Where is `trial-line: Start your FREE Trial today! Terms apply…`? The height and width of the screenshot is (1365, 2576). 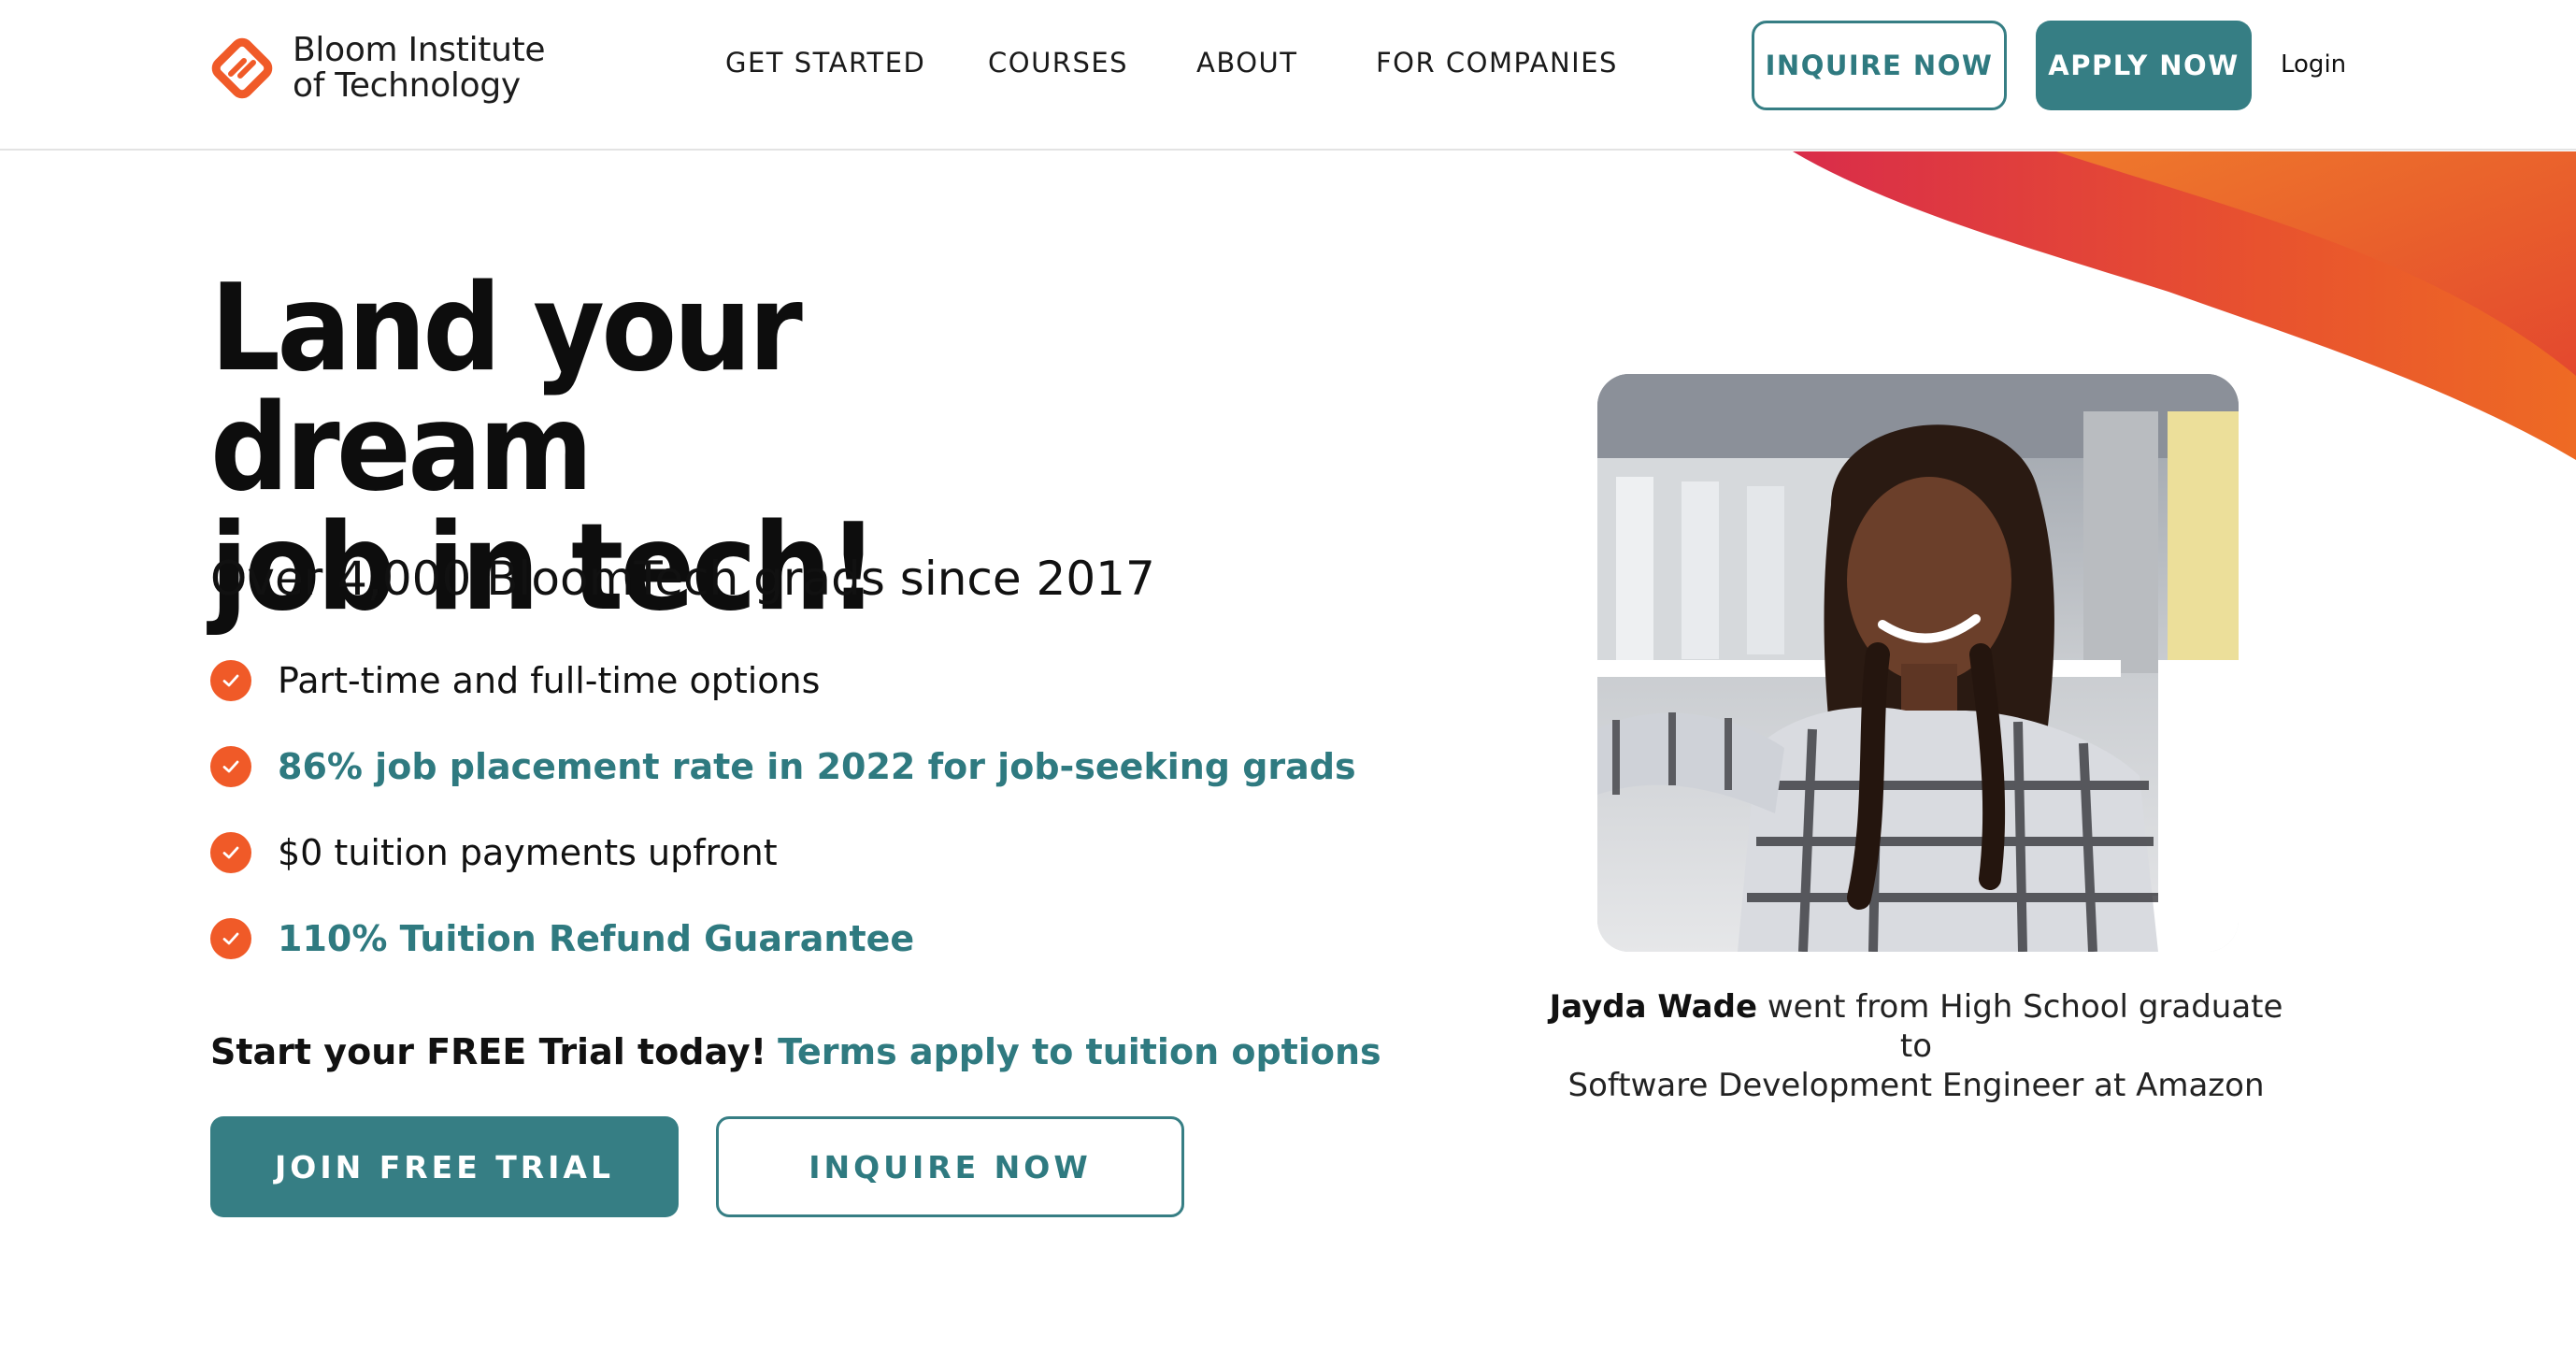 trial-line: Start your FREE Trial today! Terms apply… is located at coordinates (795, 1051).